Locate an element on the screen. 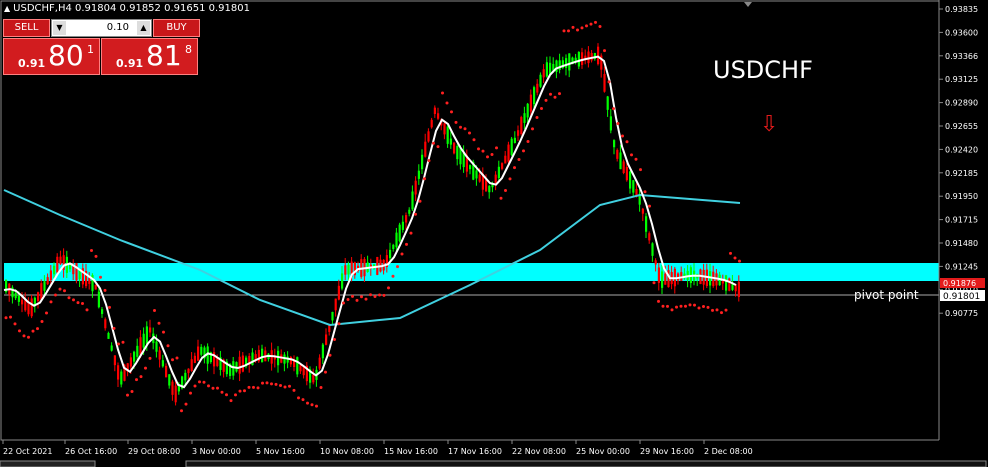 The image size is (988, 467). price-tick-label: 0.91950 is located at coordinates (961, 196).